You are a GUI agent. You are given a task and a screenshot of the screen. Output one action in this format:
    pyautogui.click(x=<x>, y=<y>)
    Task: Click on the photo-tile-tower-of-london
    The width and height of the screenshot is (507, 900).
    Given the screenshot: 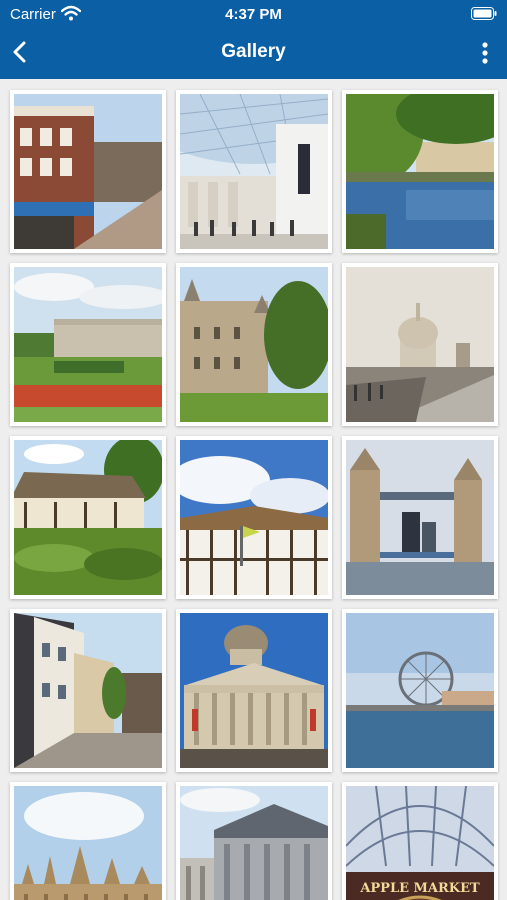 What is the action you would take?
    pyautogui.click(x=254, y=344)
    